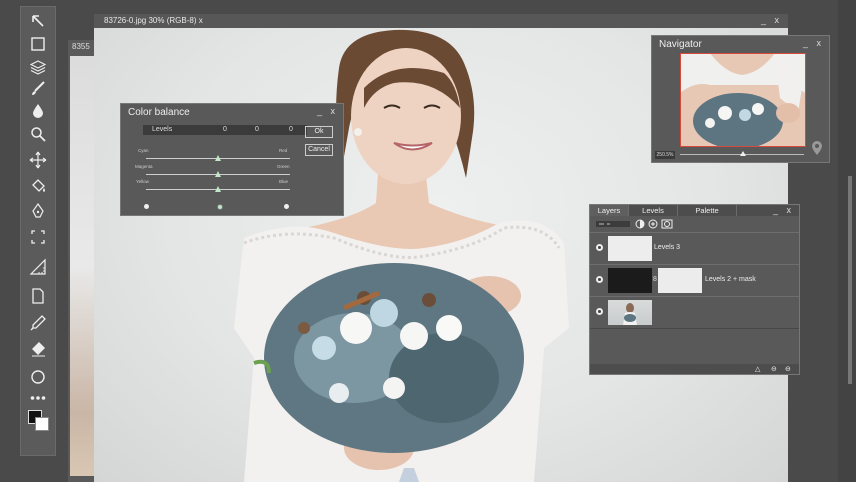 The height and width of the screenshot is (482, 856). Describe the element at coordinates (847, 241) in the screenshot. I see `right-edge-strip` at that location.